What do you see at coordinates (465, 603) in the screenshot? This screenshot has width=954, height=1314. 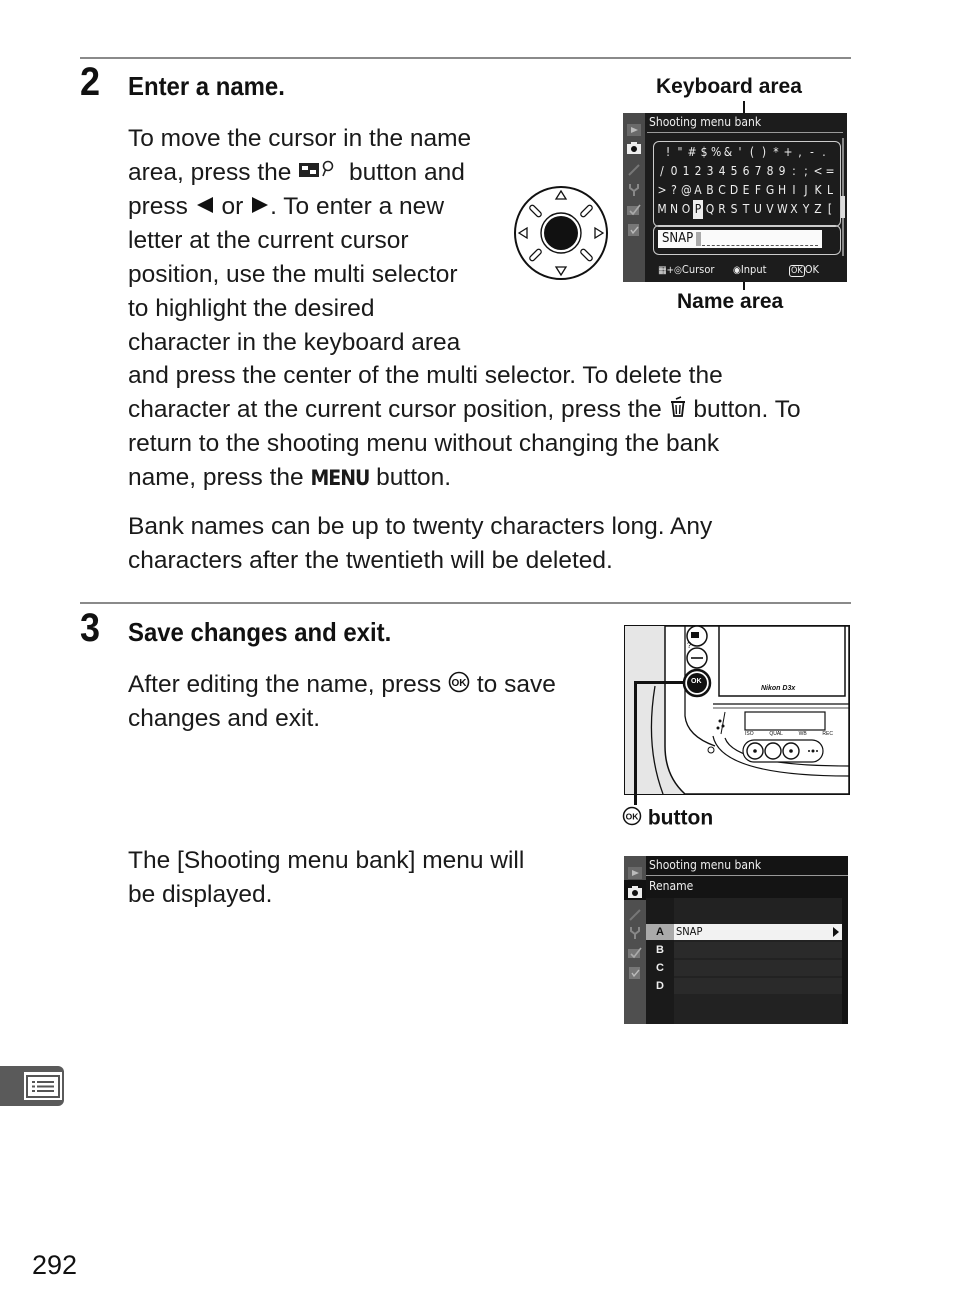 I see `section-divider` at bounding box center [465, 603].